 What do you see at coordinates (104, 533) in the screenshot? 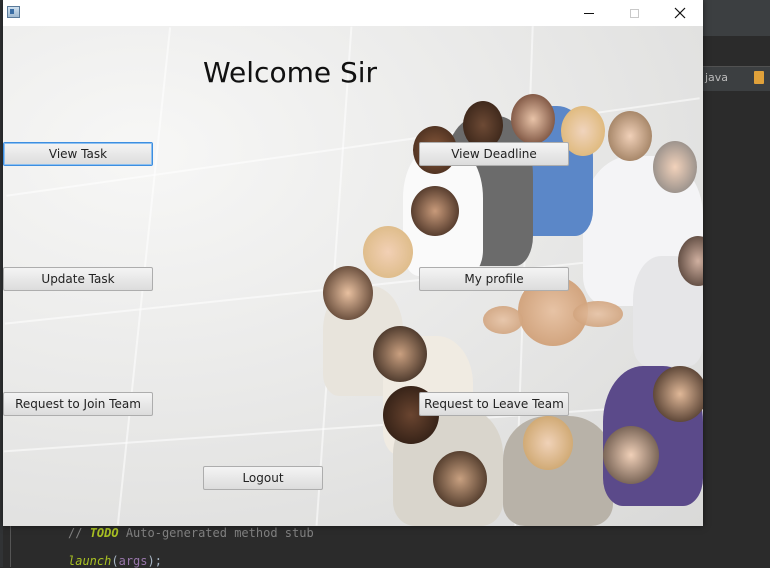
I see `todo-keyword: TODO` at bounding box center [104, 533].